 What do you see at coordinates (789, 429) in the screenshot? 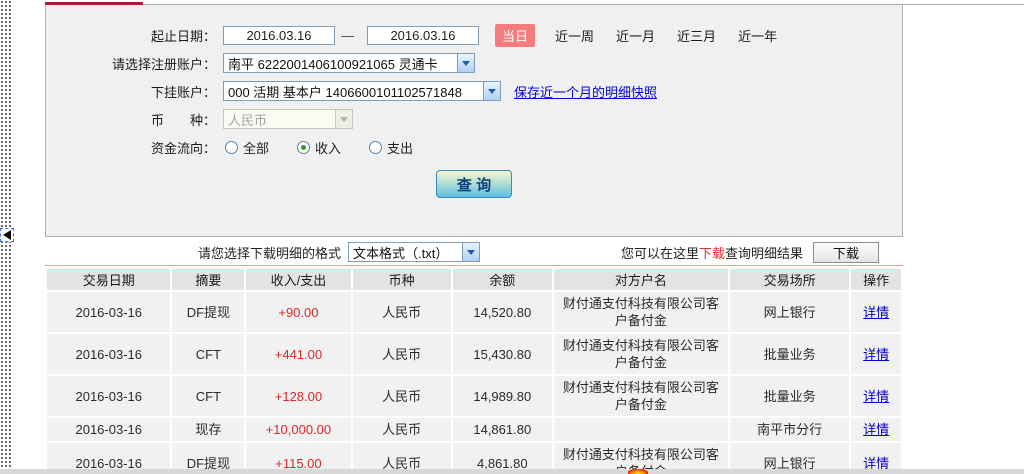
I see `cell-venue: 南平市分行` at bounding box center [789, 429].